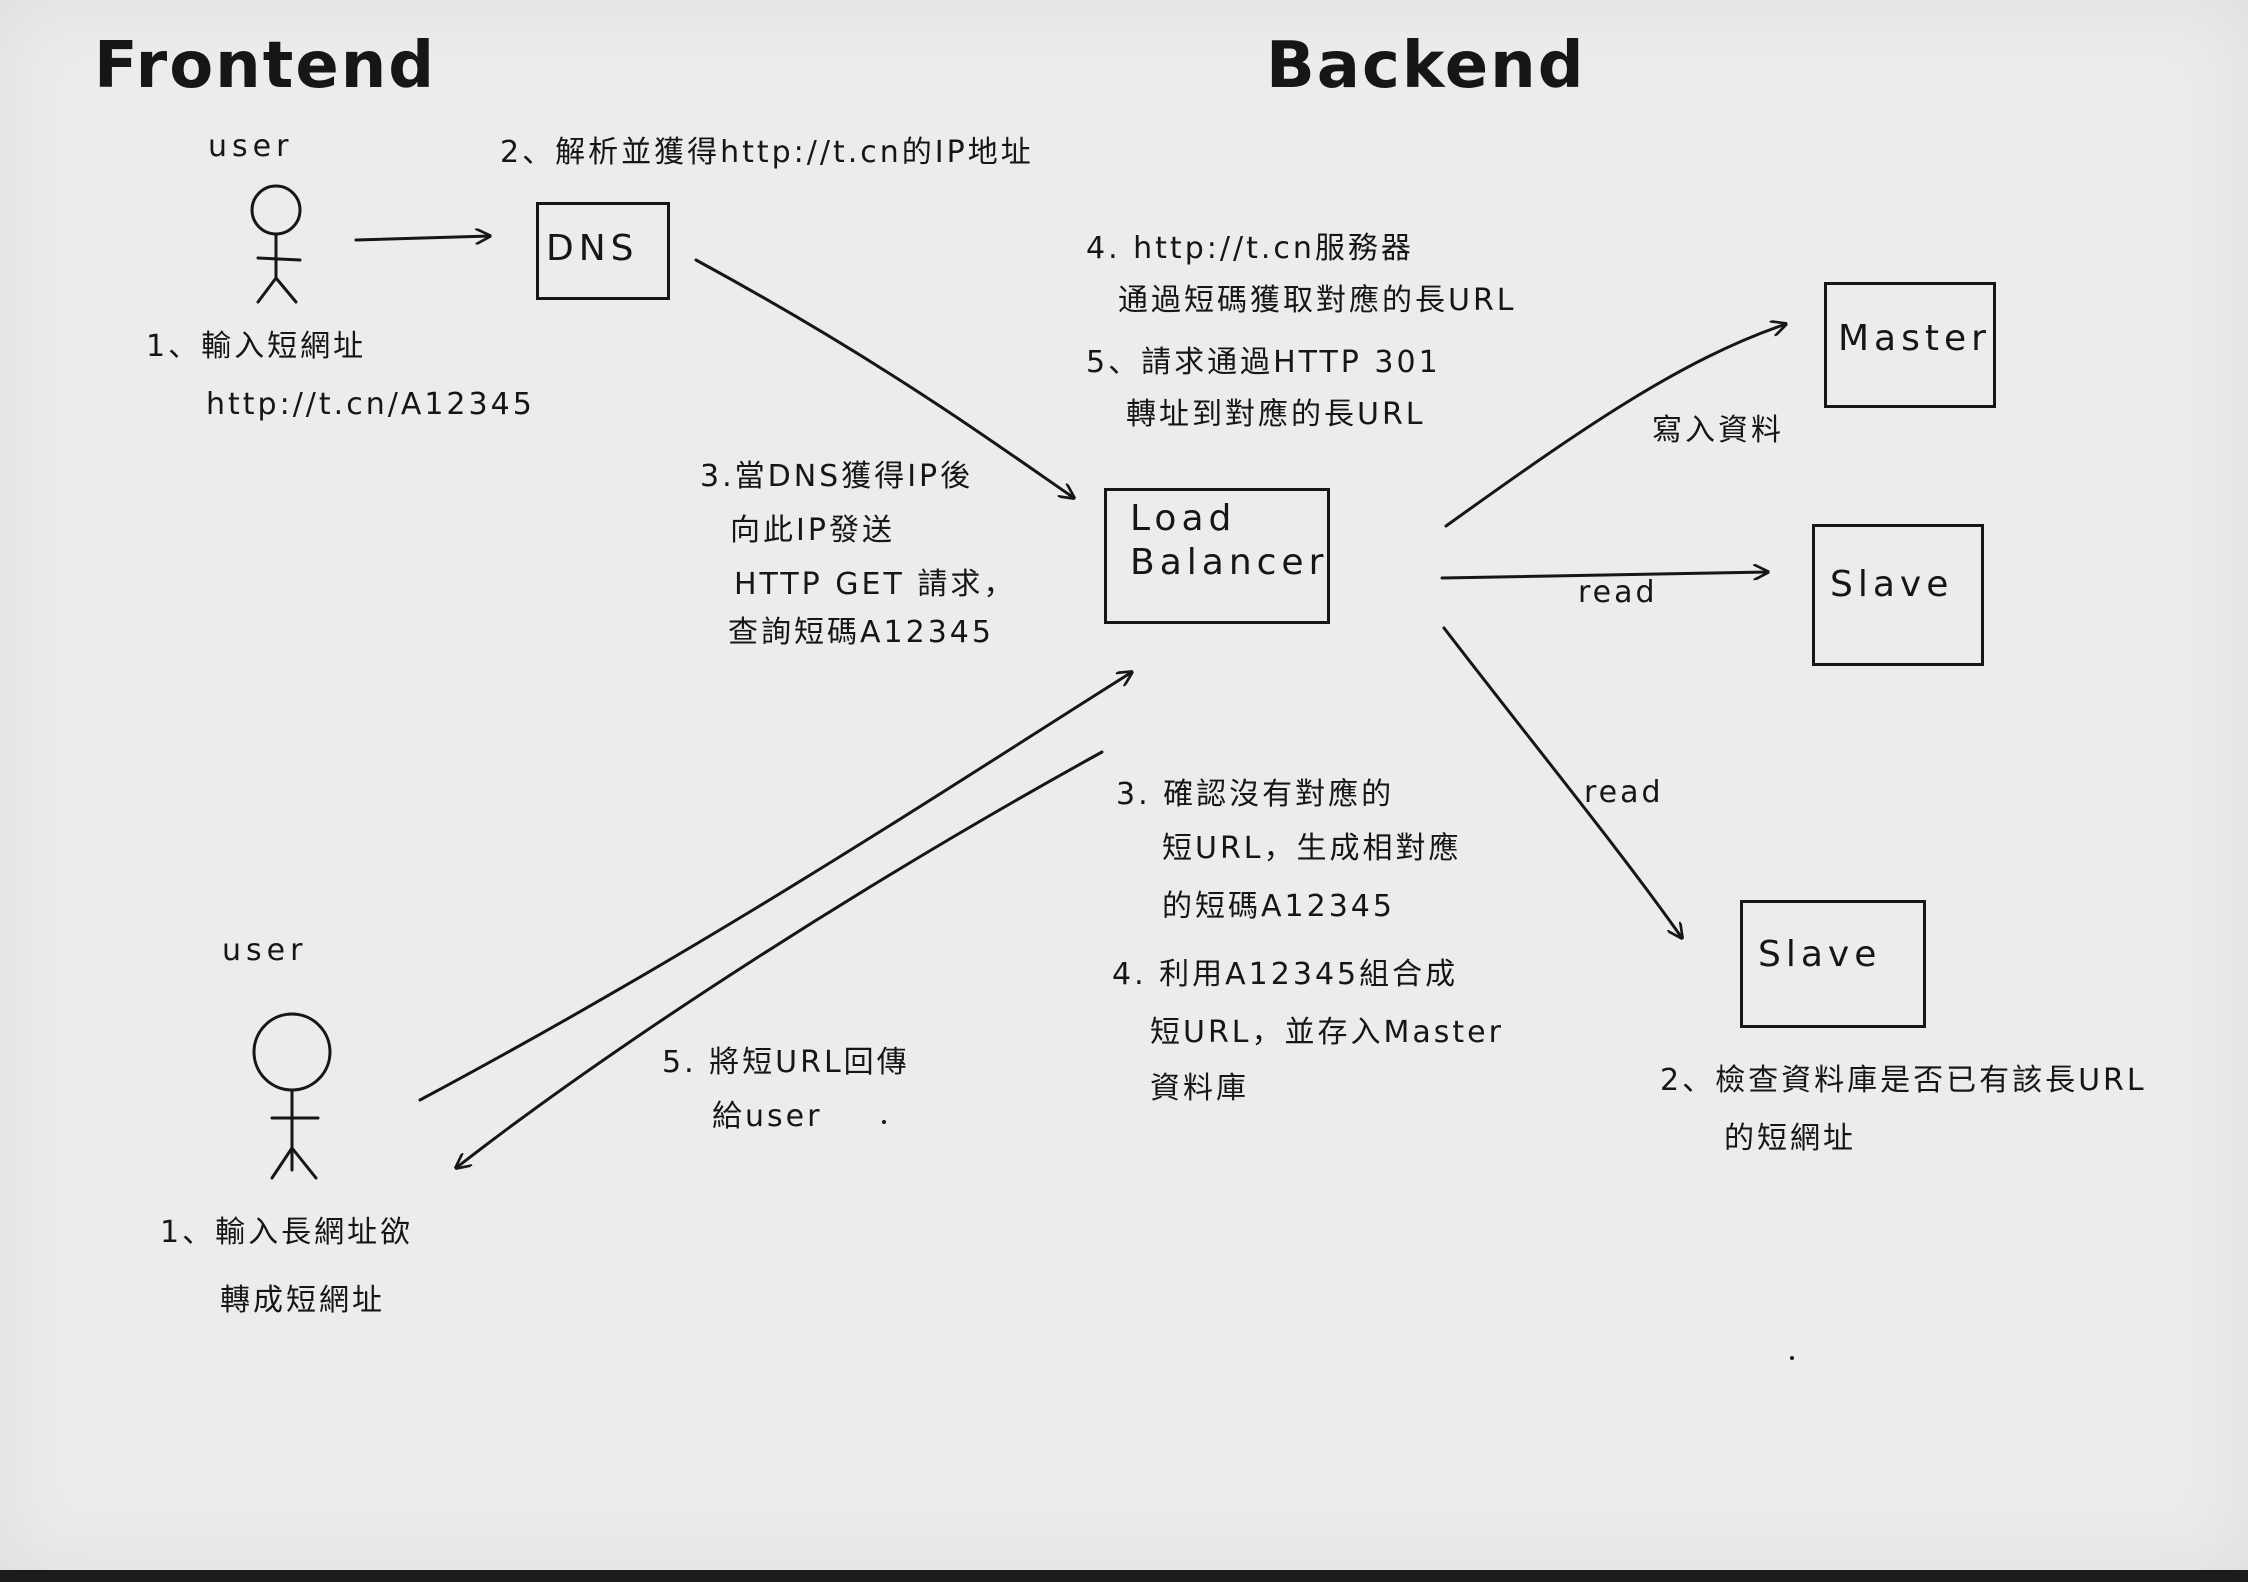 The height and width of the screenshot is (1582, 2248). What do you see at coordinates (861, 632) in the screenshot?
I see `read-step3-line4: 查詢短碼A12345` at bounding box center [861, 632].